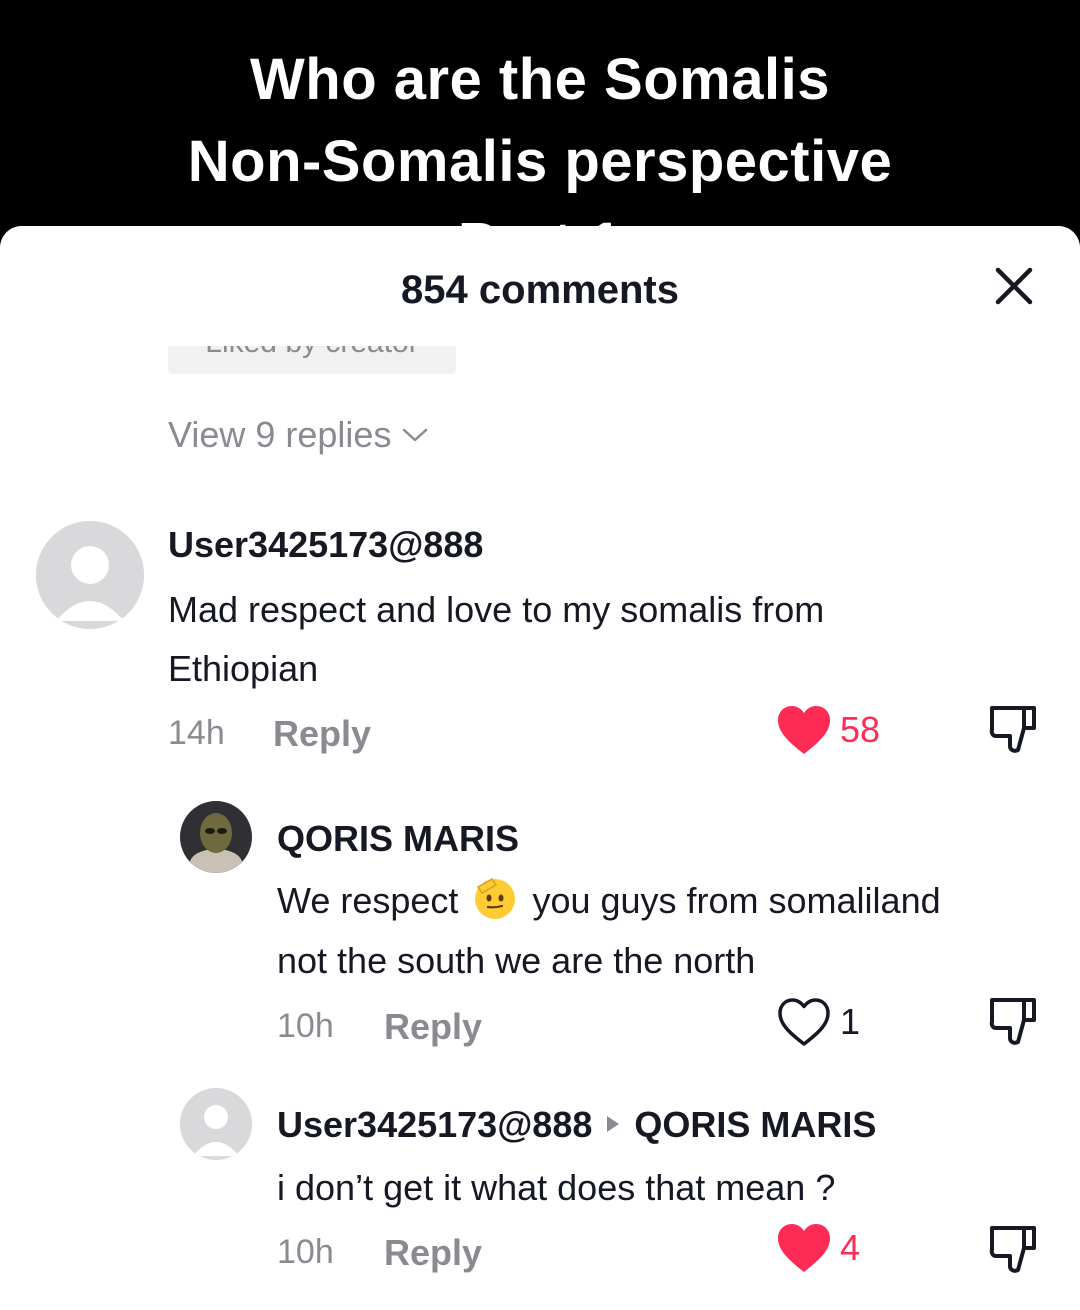 Image resolution: width=1080 pixels, height=1310 pixels. Describe the element at coordinates (495, 898) in the screenshot. I see `saluting-face-icon` at that location.